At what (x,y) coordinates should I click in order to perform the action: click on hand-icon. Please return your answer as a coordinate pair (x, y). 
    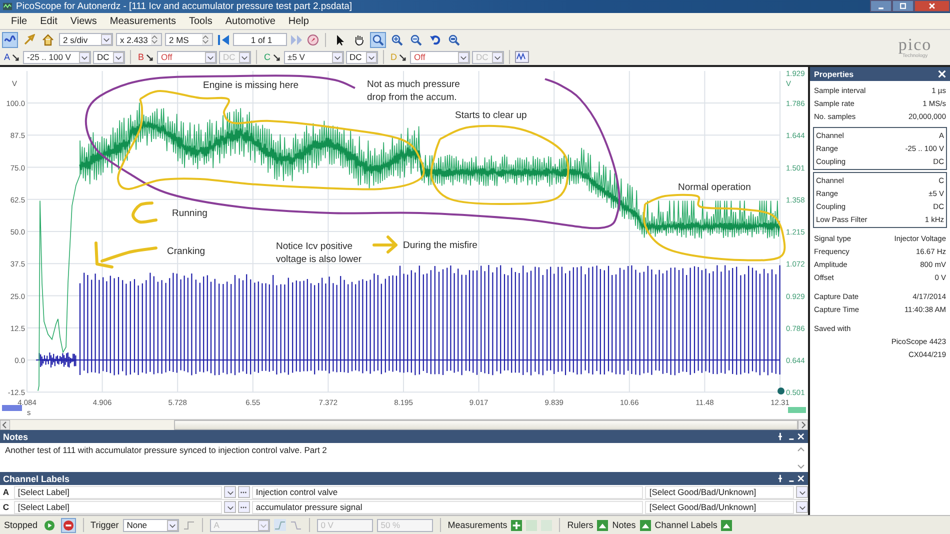
    Looking at the image, I should click on (359, 40).